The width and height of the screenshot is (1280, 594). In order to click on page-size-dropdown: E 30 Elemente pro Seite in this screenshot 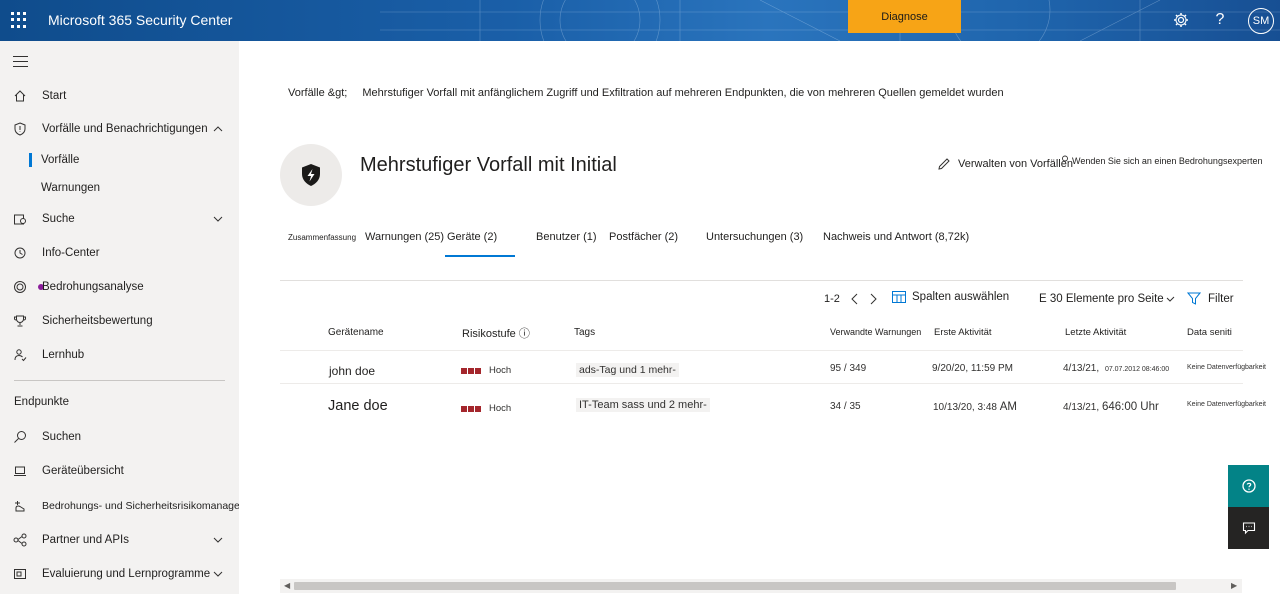, I will do `click(1107, 299)`.